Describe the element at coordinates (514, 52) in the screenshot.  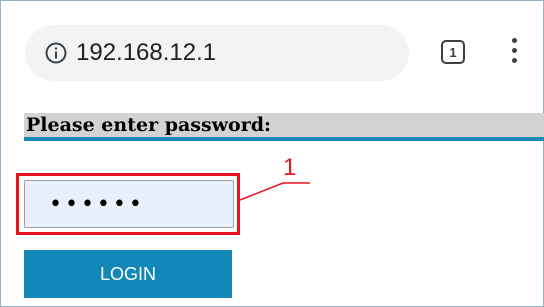
I see `more-vert-icon` at that location.